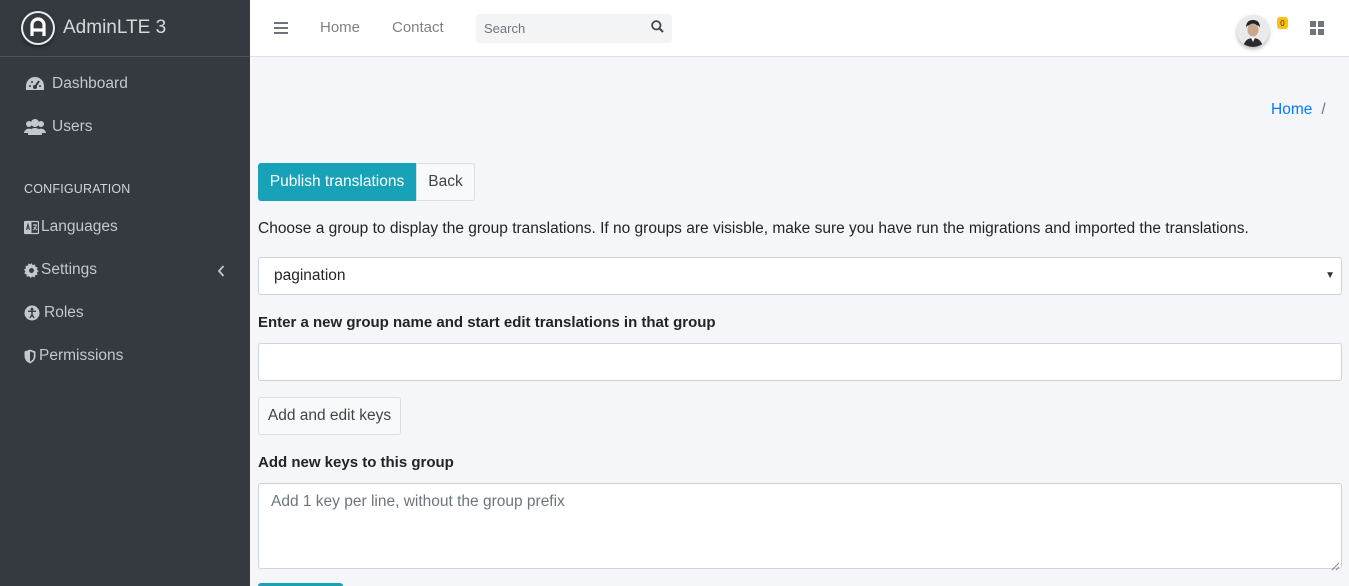  What do you see at coordinates (35, 127) in the screenshot?
I see `users-icon` at bounding box center [35, 127].